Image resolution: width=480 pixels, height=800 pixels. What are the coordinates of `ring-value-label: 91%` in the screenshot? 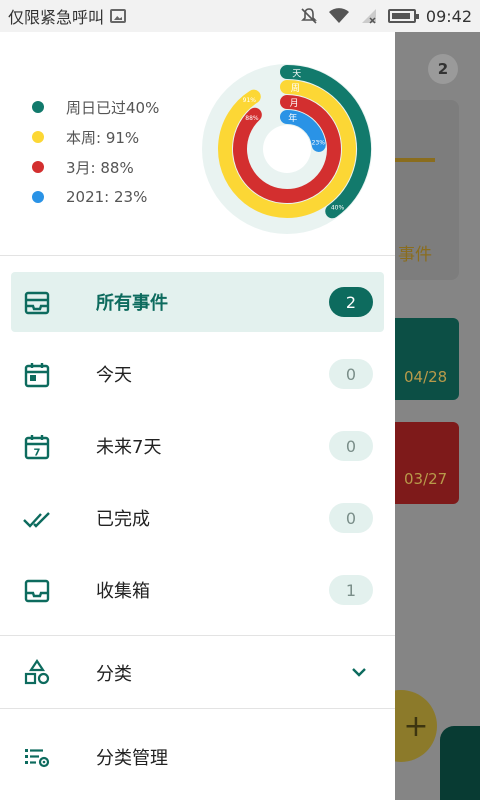 It's located at (250, 100).